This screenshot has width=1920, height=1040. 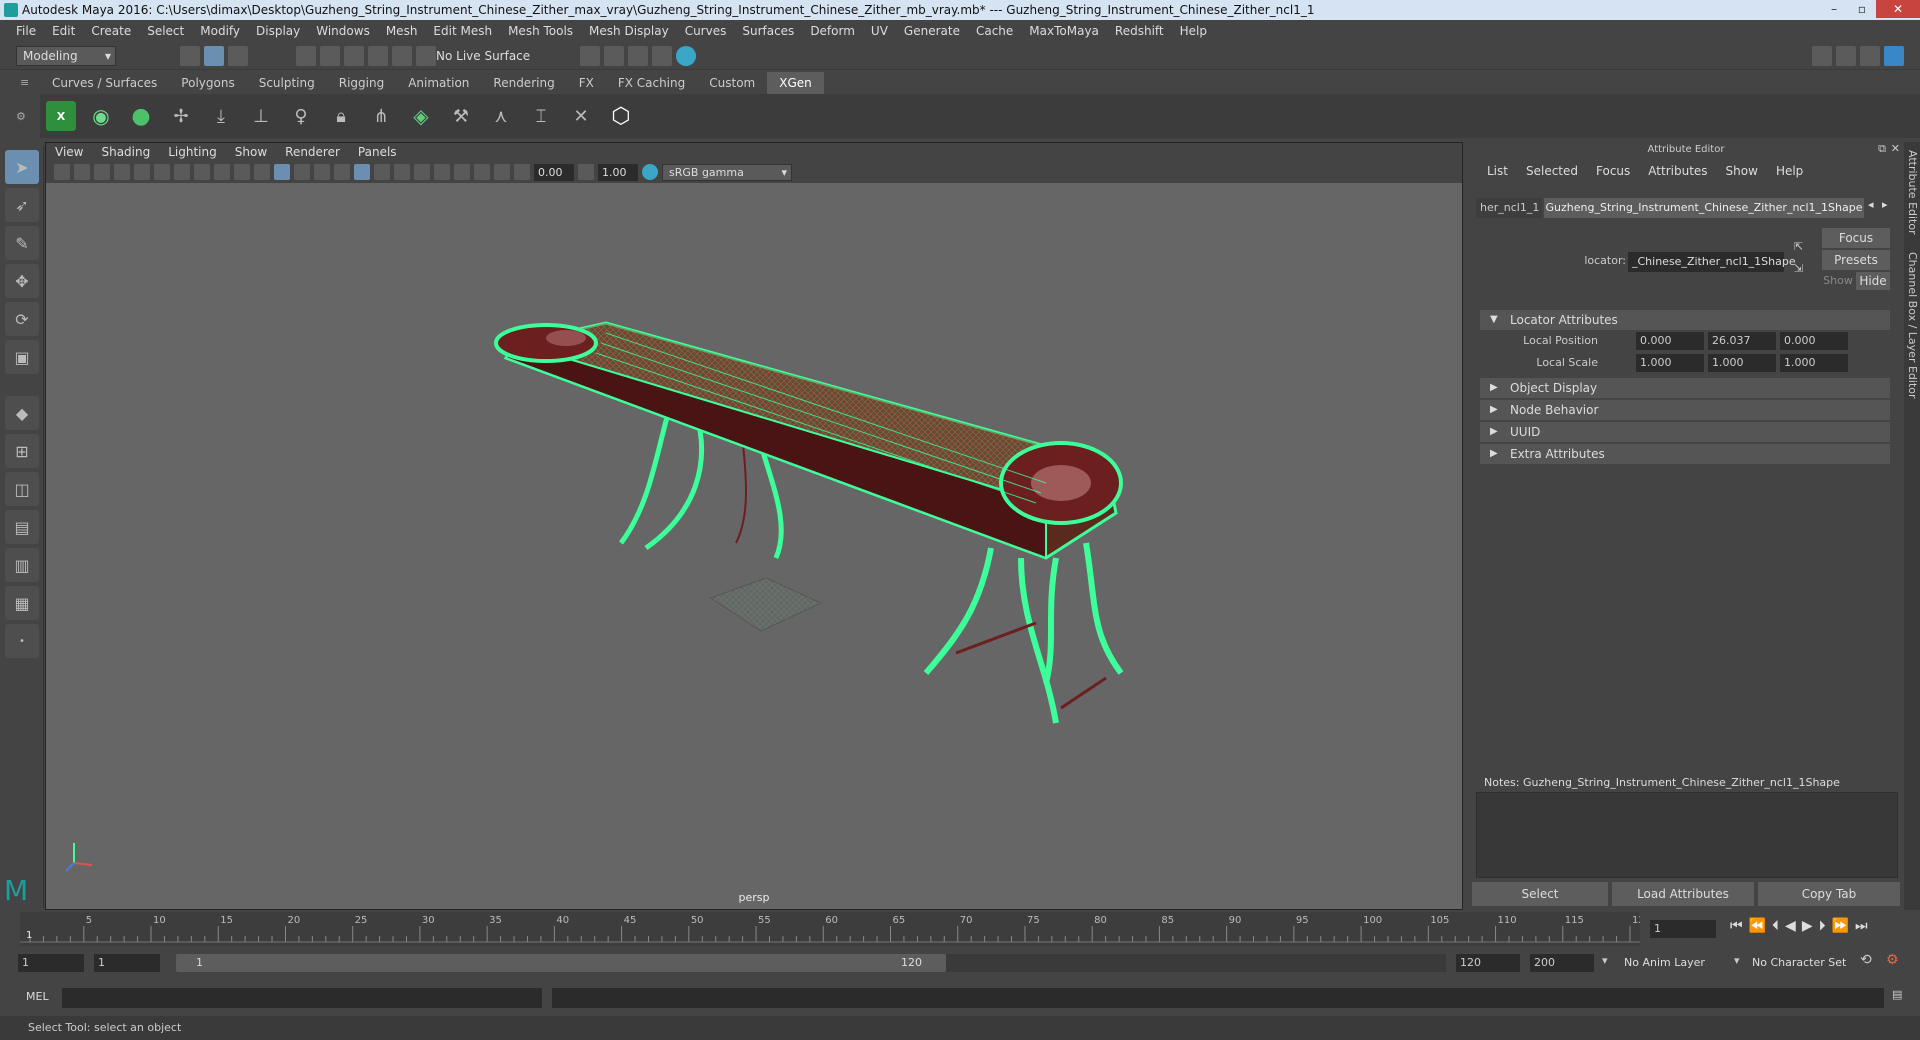 What do you see at coordinates (1736, 926) in the screenshot?
I see `go-start-icon: ⏮` at bounding box center [1736, 926].